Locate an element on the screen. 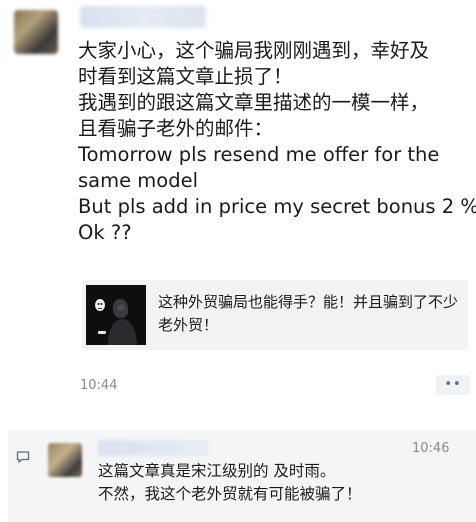 Image resolution: width=476 pixels, height=522 pixels. post-text-line: But pls add in price my secret bonus 2 % is located at coordinates (277, 206).